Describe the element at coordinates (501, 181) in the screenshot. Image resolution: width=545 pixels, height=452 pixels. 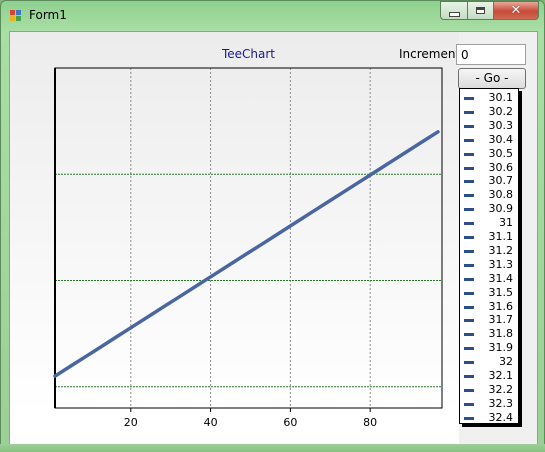
I see `legend-label: 30.7` at that location.